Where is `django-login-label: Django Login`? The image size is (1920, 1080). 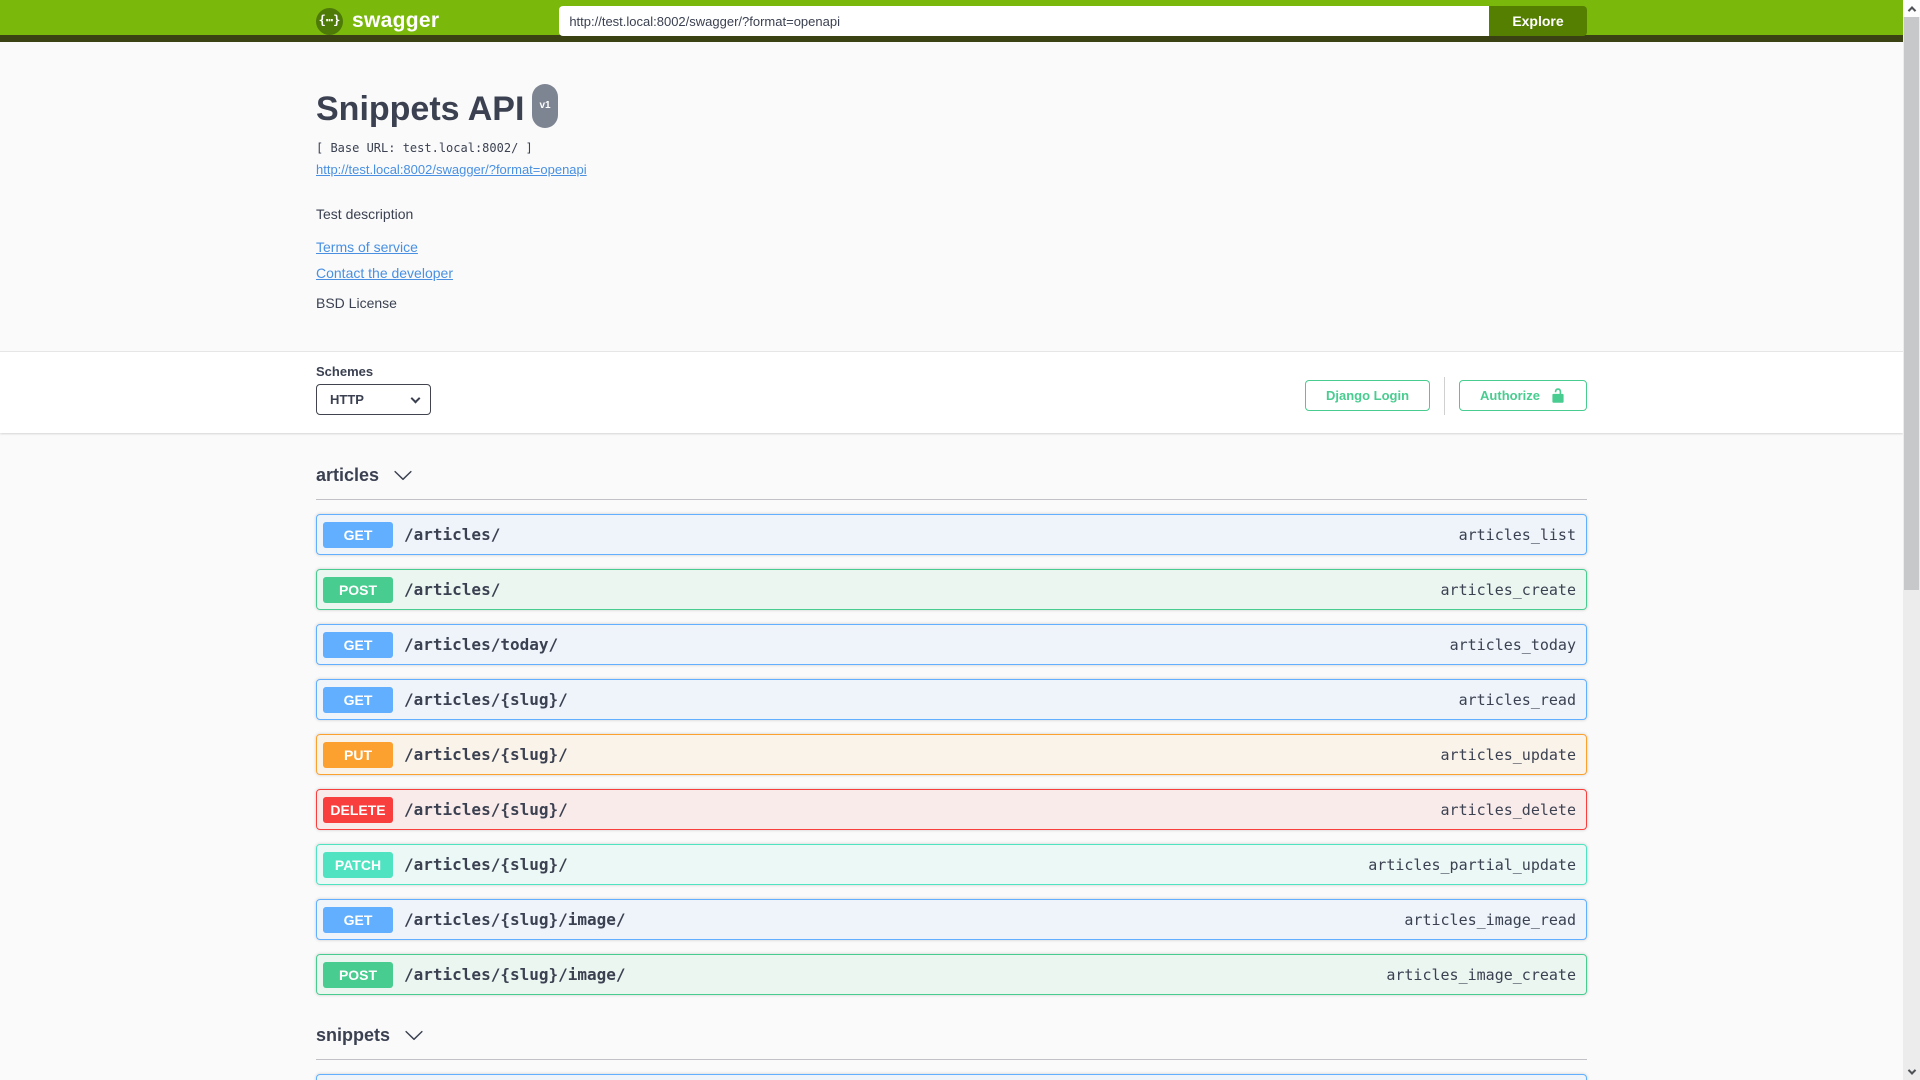
django-login-label: Django Login is located at coordinates (1368, 395).